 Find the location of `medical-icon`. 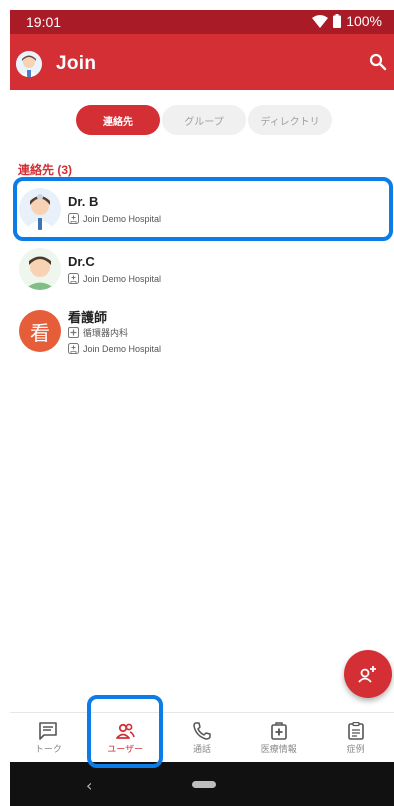

medical-icon is located at coordinates (278, 730).